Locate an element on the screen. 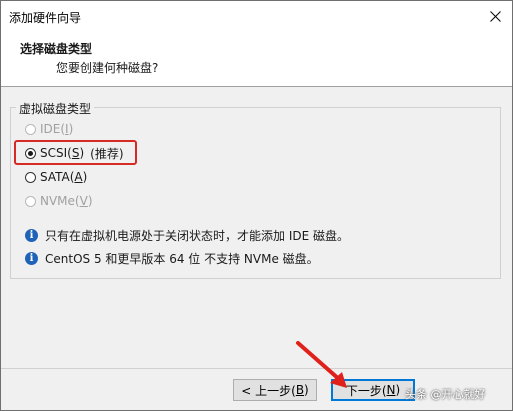 This screenshot has width=513, height=411. info-text: 只有在虚拟机电源处于关闭状态时，才能添加 IDE 磁盘。 is located at coordinates (197, 235).